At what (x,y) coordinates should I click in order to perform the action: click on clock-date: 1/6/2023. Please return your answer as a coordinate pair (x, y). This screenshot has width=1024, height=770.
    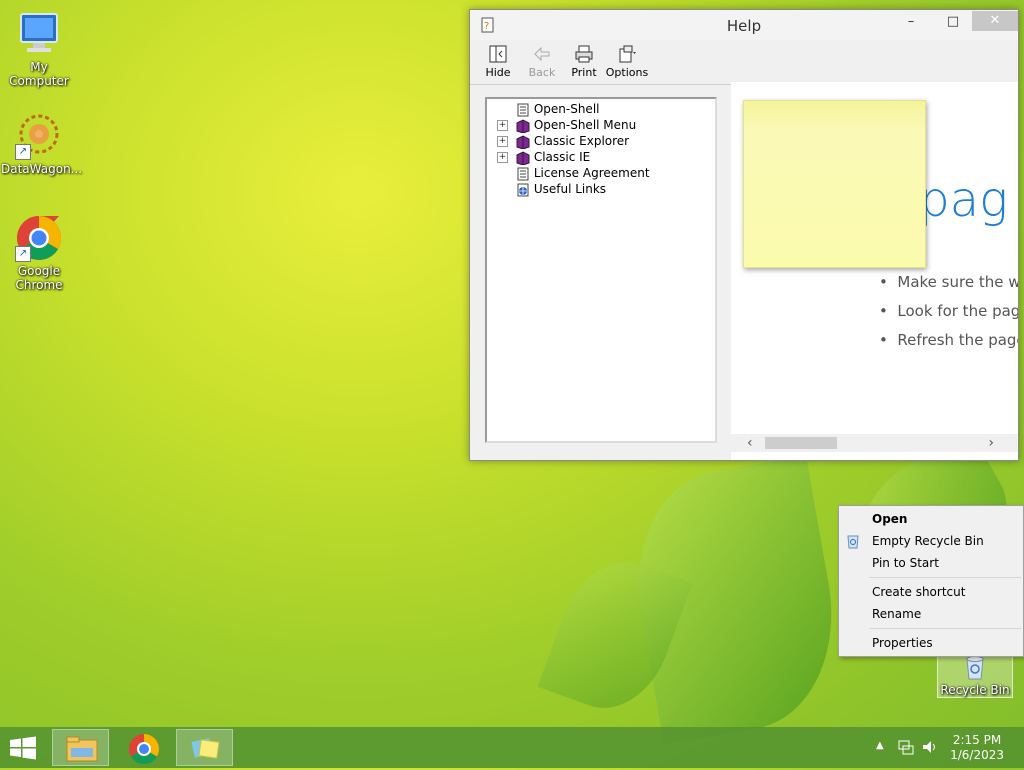
    Looking at the image, I should click on (977, 755).